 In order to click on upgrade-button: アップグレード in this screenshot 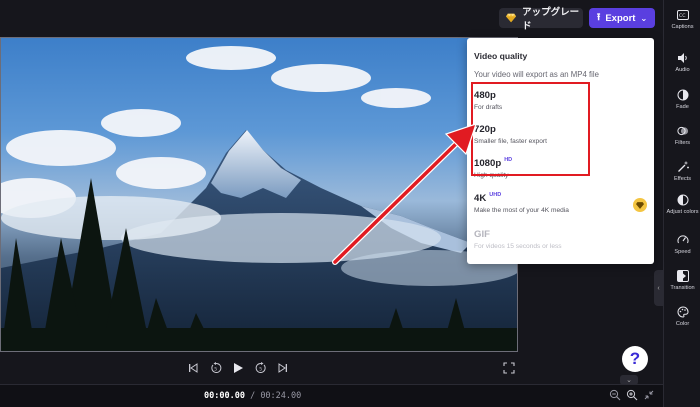, I will do `click(541, 19)`.